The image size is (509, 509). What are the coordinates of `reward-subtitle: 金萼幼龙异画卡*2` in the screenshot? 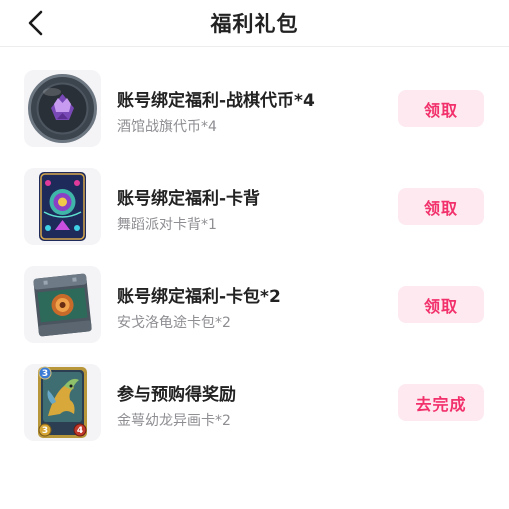 It's located at (174, 421).